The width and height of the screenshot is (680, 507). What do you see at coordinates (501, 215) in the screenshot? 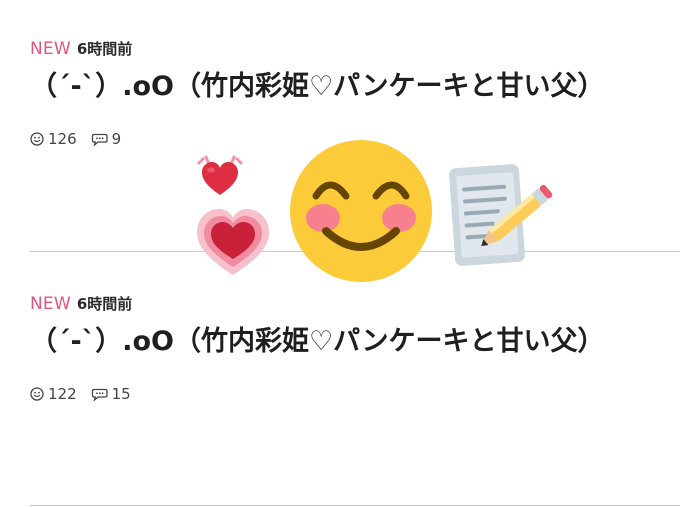
I see `memo-emoji` at bounding box center [501, 215].